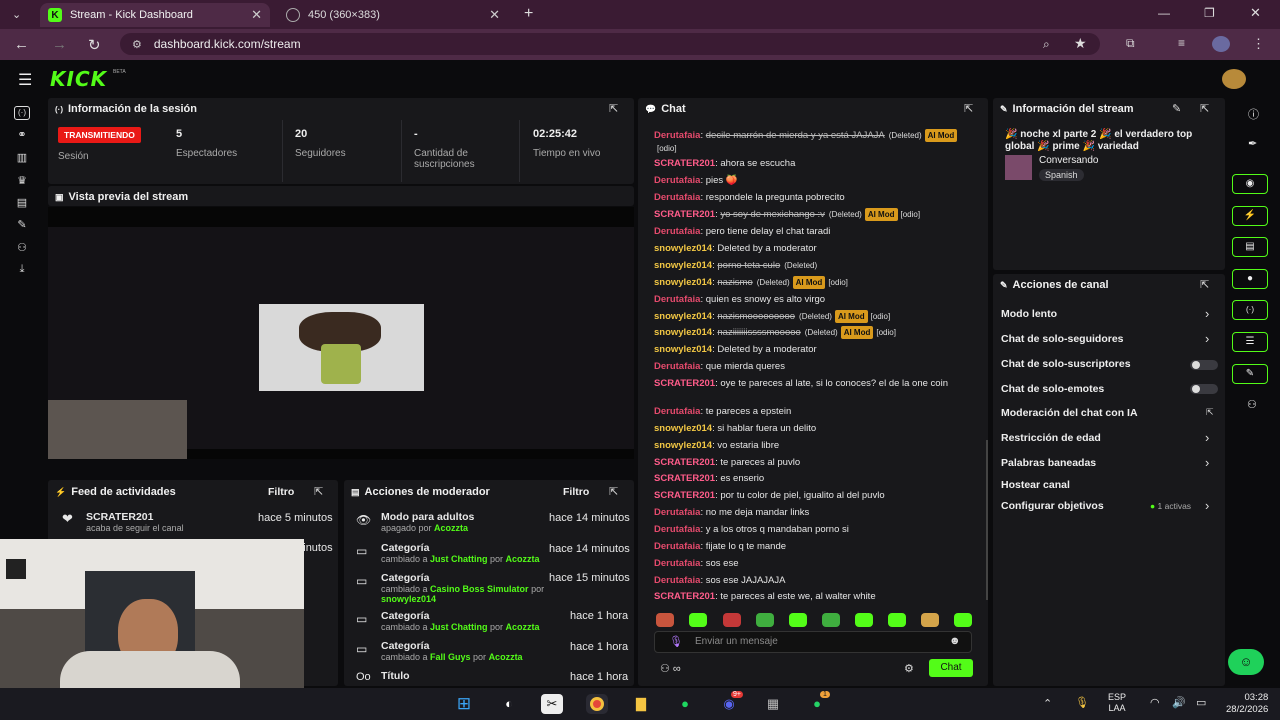 The height and width of the screenshot is (720, 1280). What do you see at coordinates (281, 492) in the screenshot?
I see `activity-filter-button: Filtro` at bounding box center [281, 492].